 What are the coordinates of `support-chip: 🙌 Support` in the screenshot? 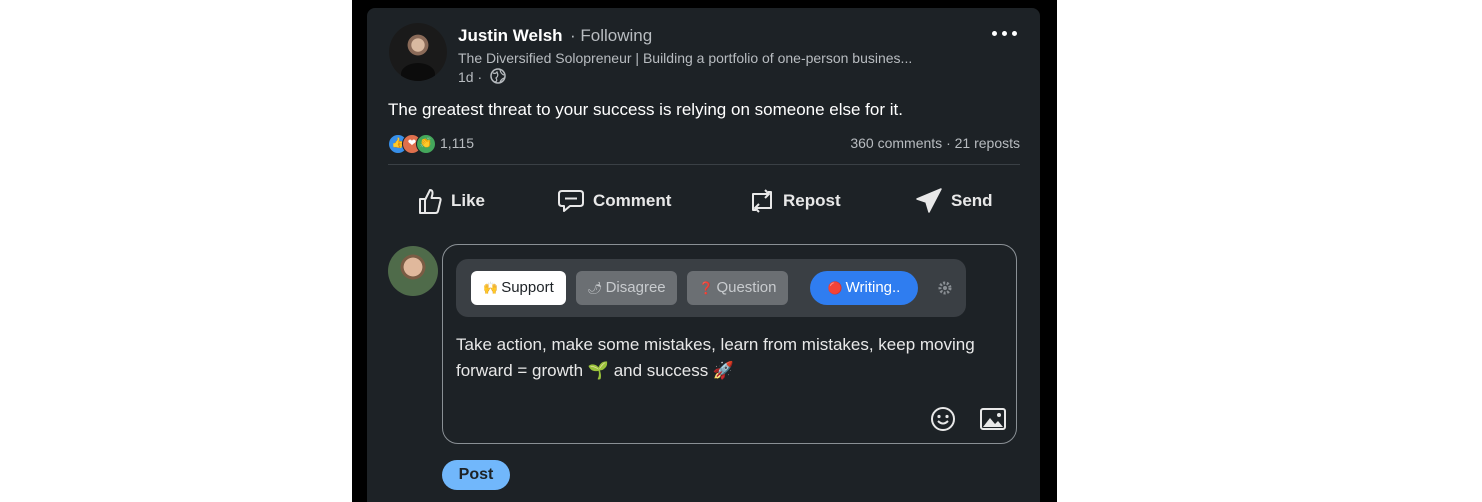 It's located at (518, 288).